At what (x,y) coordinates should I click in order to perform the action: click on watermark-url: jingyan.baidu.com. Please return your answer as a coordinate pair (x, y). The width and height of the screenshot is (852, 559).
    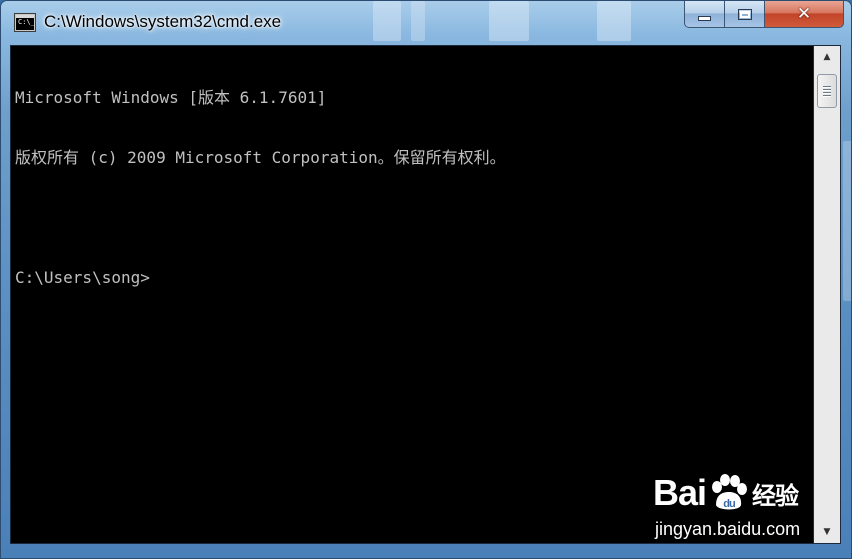
    Looking at the image, I should click on (728, 529).